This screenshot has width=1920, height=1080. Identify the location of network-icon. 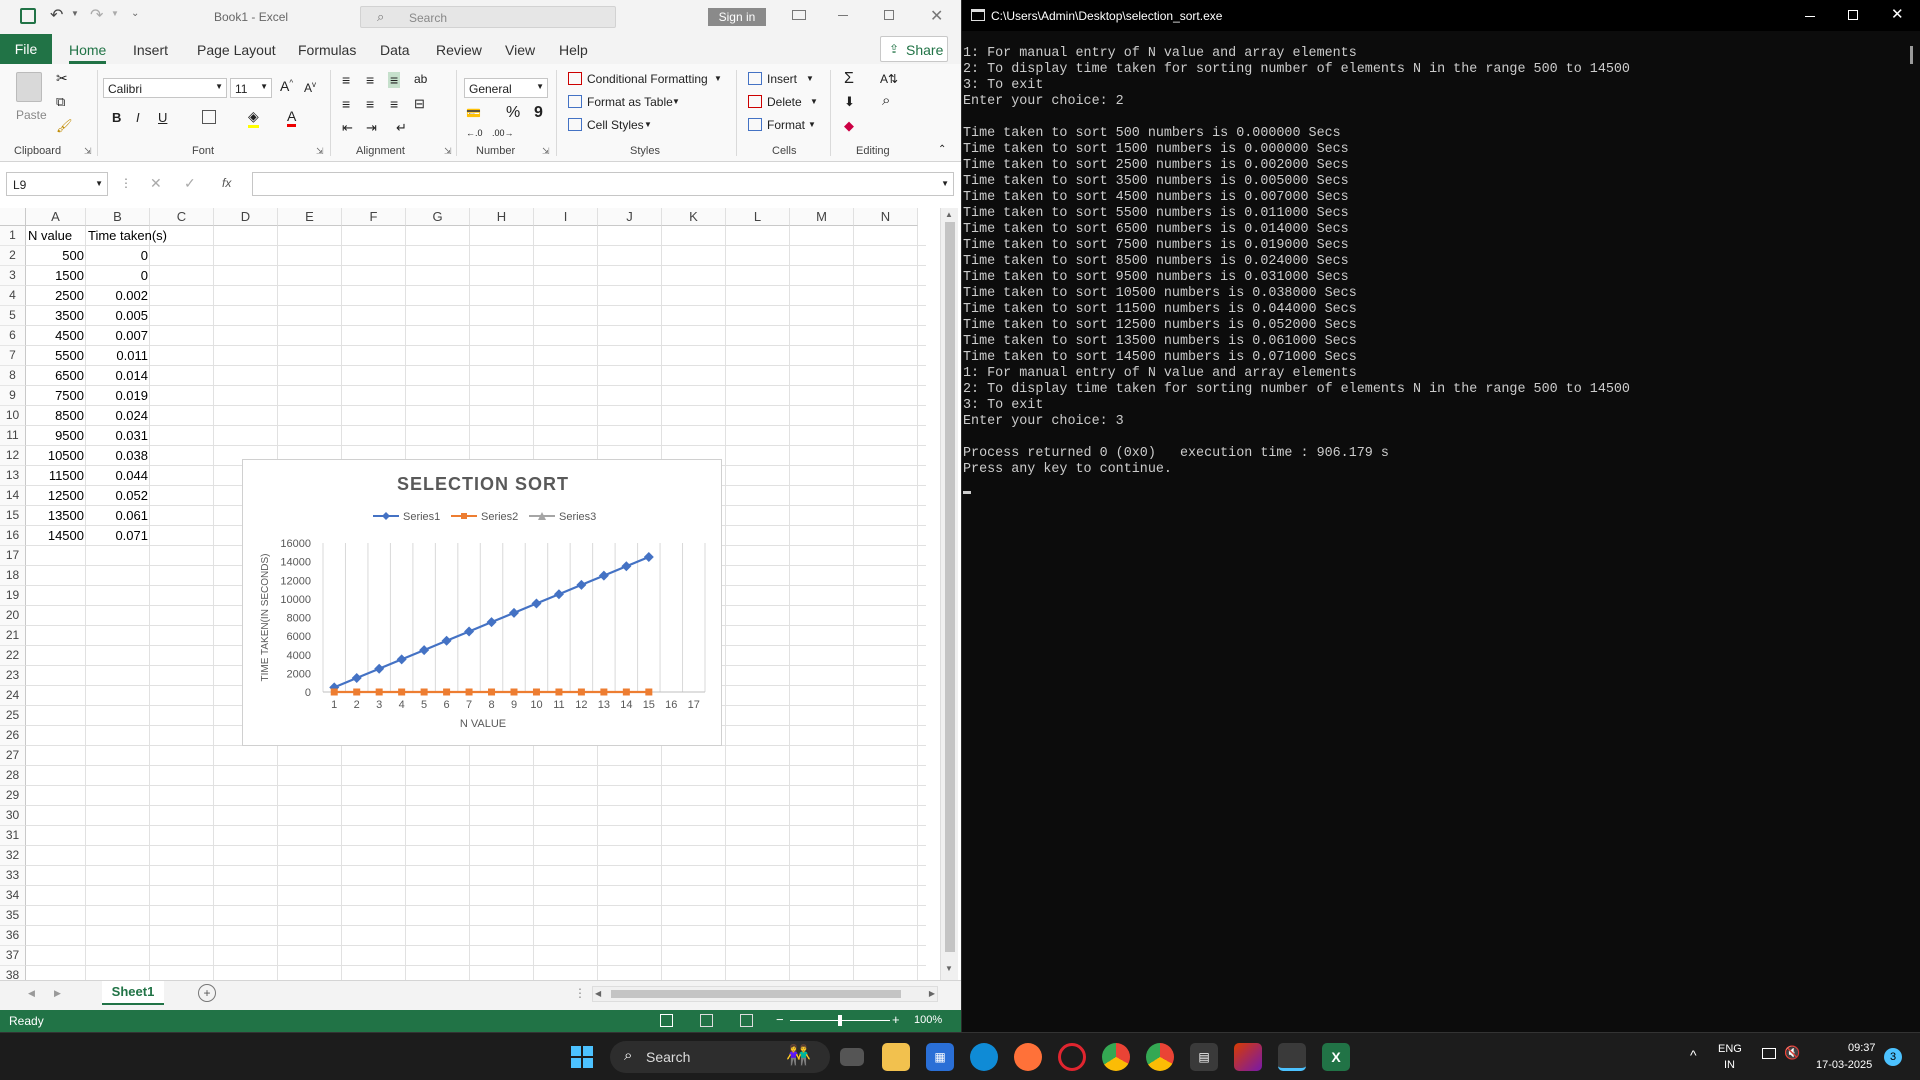
(1769, 1053).